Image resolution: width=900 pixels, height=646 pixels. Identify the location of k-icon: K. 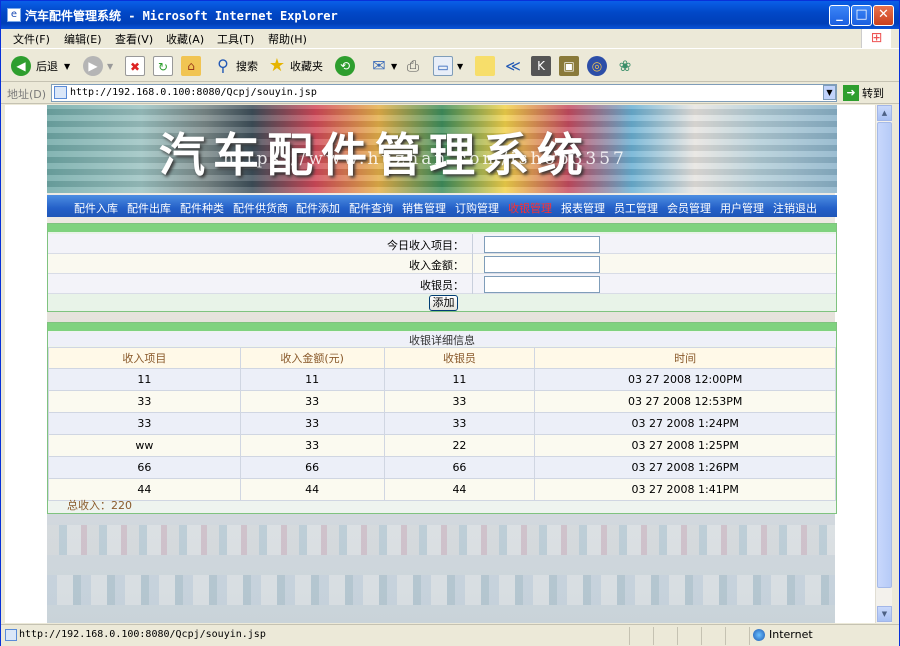
(541, 66).